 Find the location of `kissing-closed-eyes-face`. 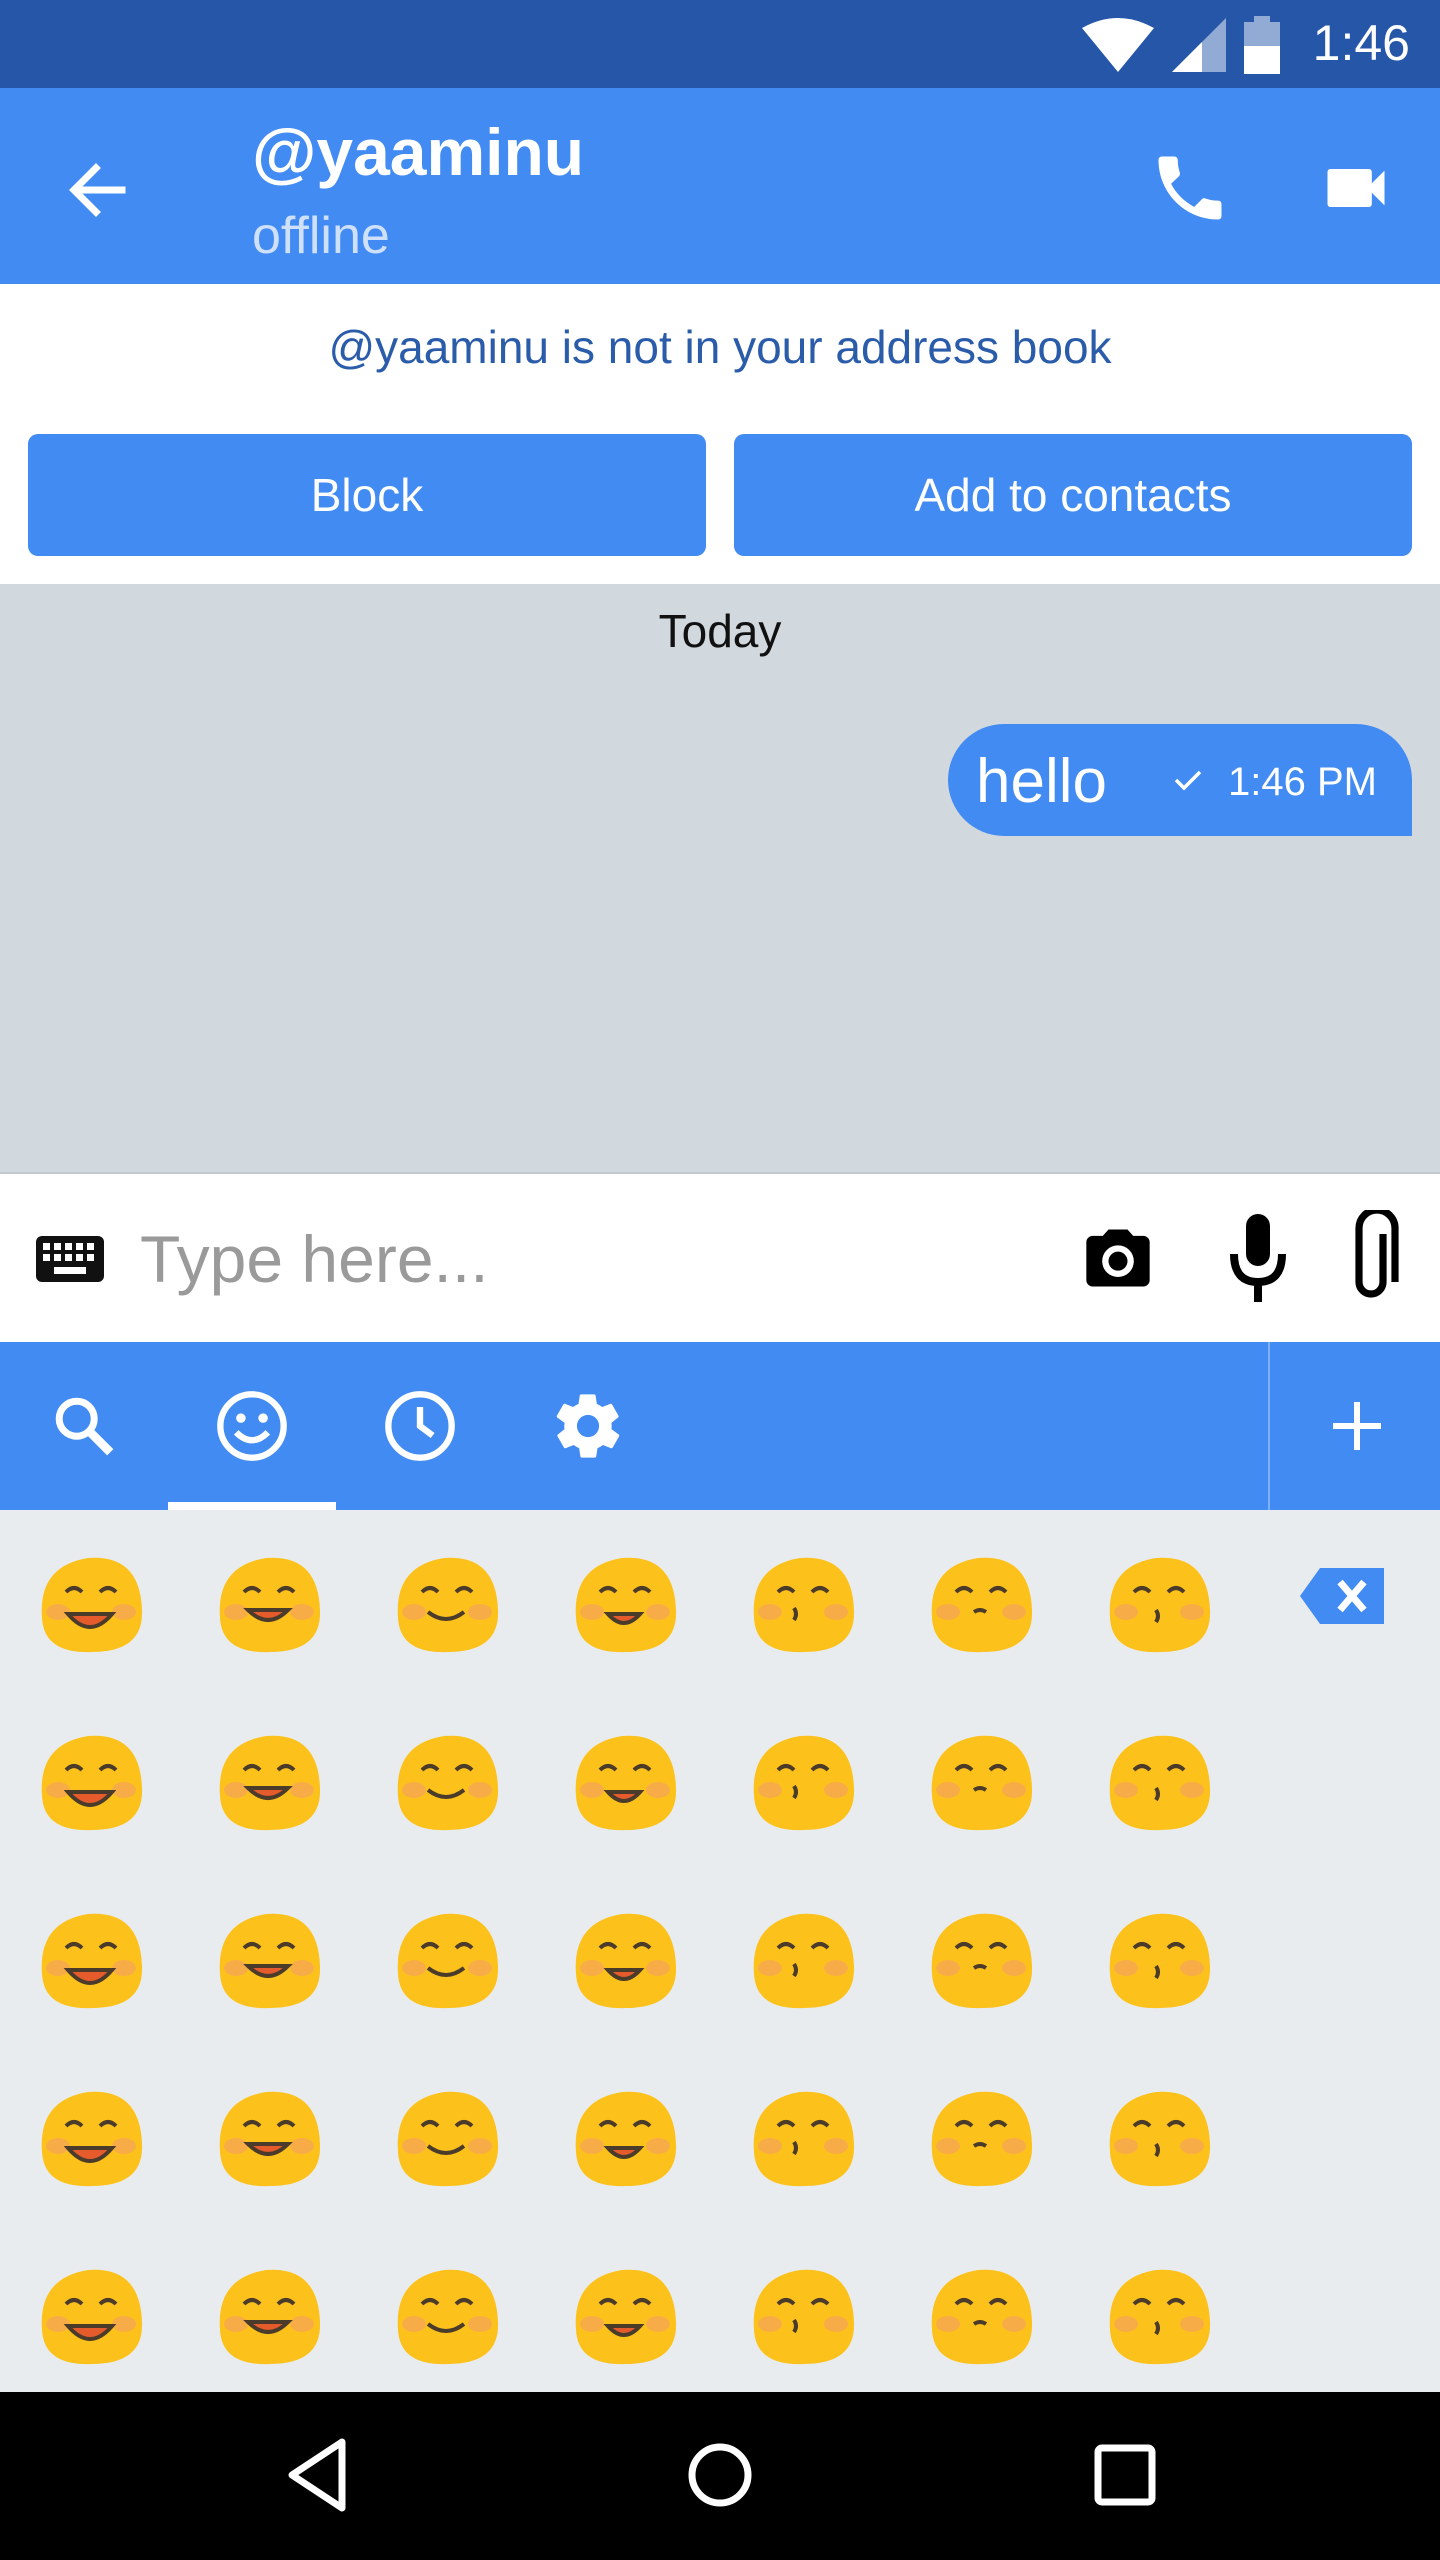

kissing-closed-eyes-face is located at coordinates (980, 1603).